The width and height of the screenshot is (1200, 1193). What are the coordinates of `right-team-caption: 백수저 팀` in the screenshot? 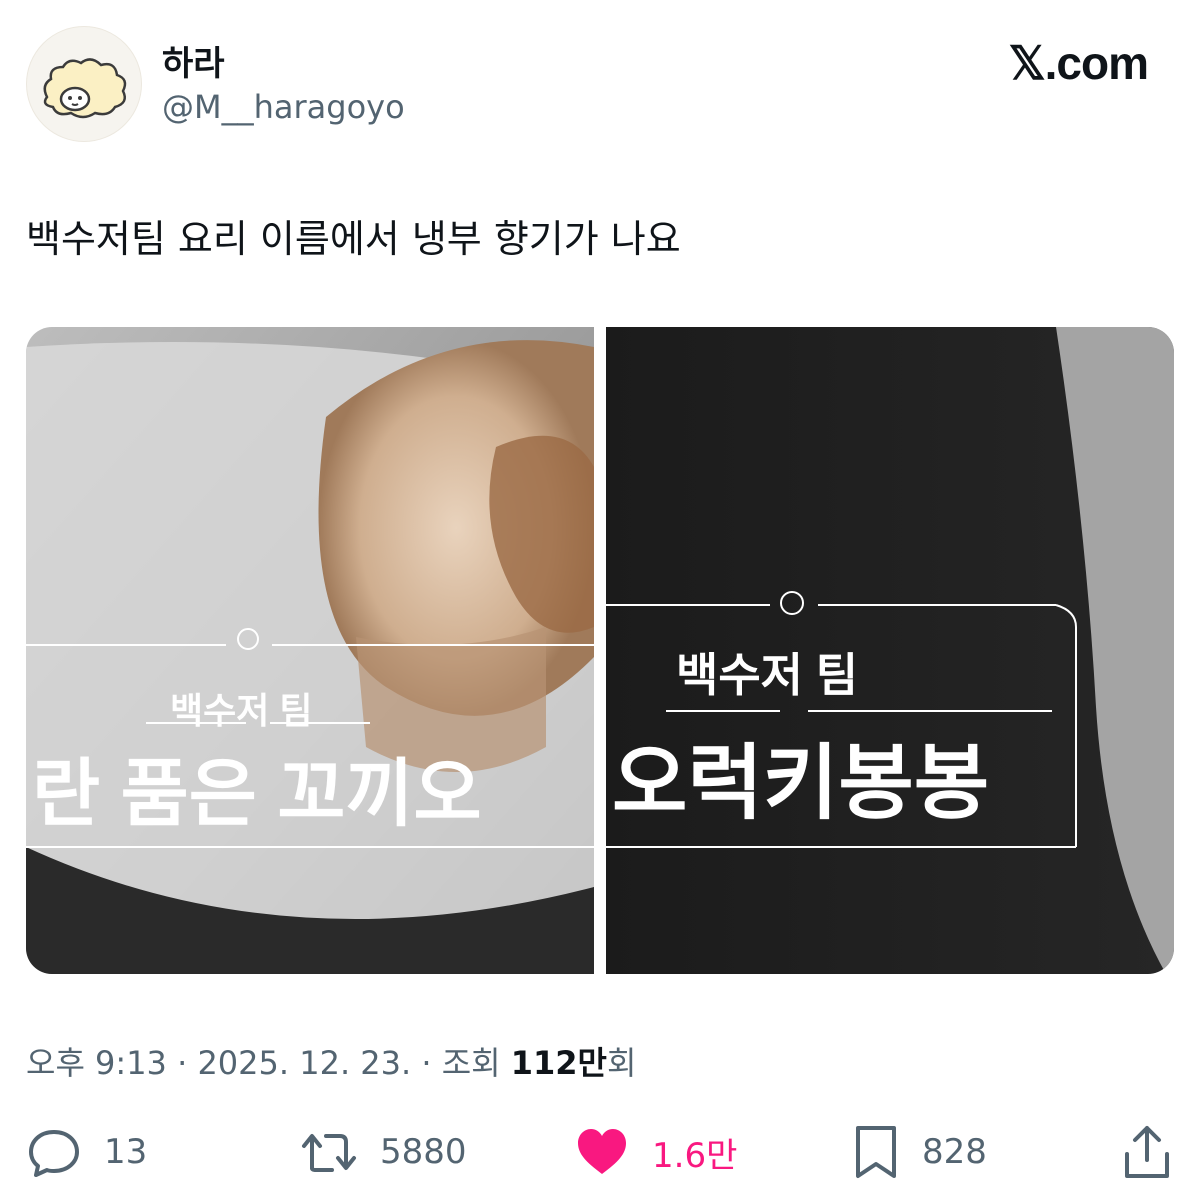 It's located at (767, 675).